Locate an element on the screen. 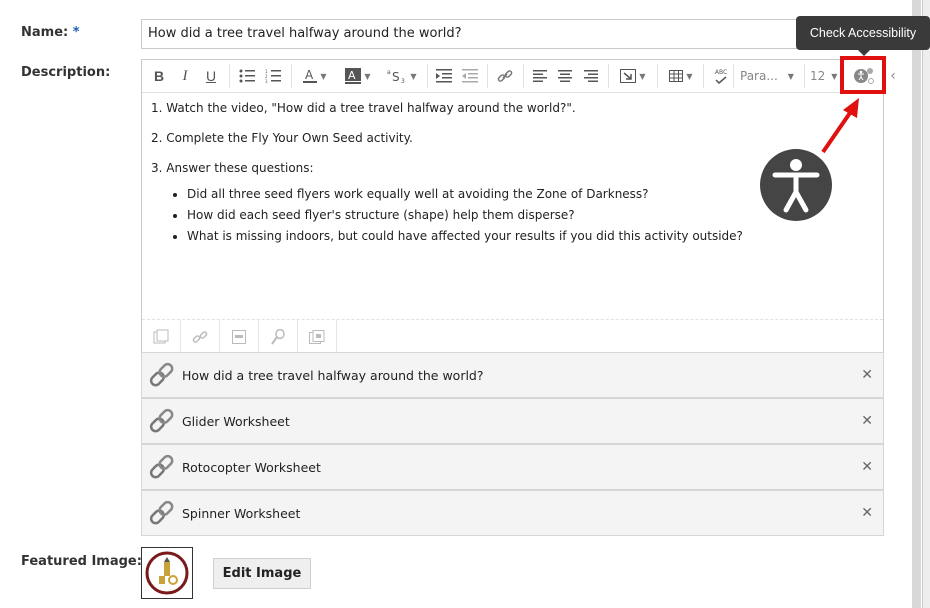 The width and height of the screenshot is (930, 608). table-icon: ▼ is located at coordinates (681, 76).